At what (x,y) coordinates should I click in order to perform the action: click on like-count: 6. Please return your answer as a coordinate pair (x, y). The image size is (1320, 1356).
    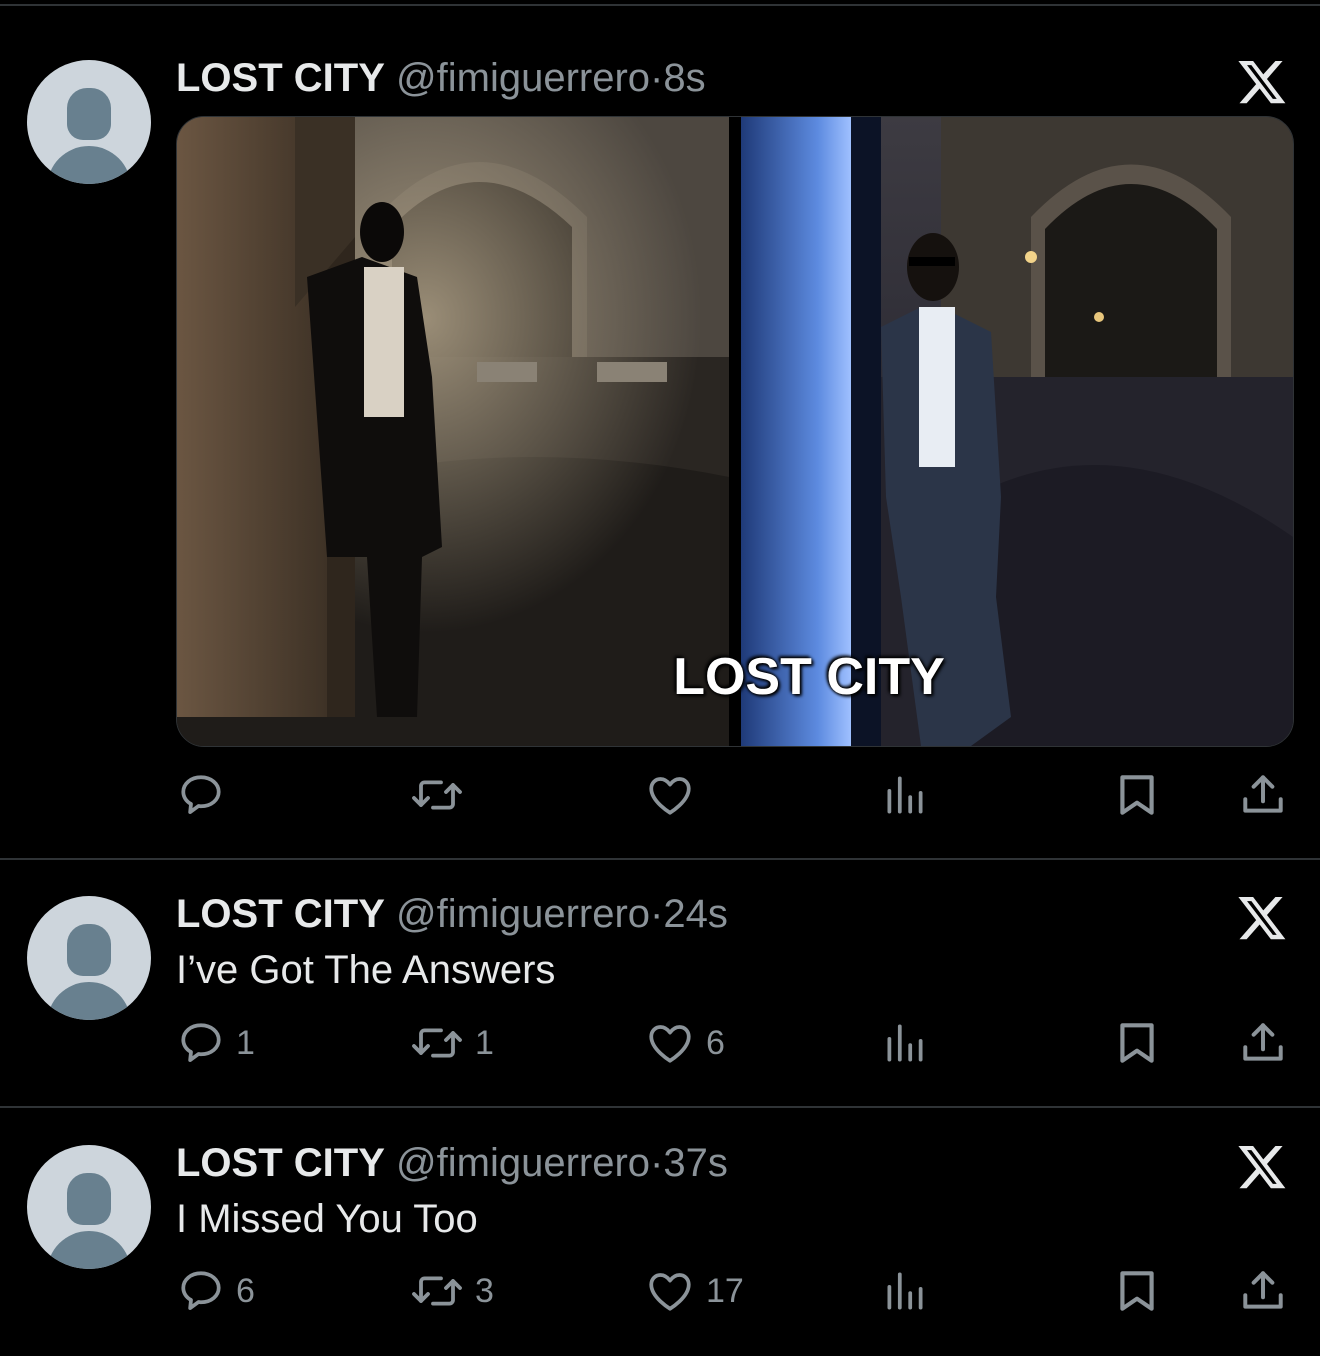
    Looking at the image, I should click on (715, 1042).